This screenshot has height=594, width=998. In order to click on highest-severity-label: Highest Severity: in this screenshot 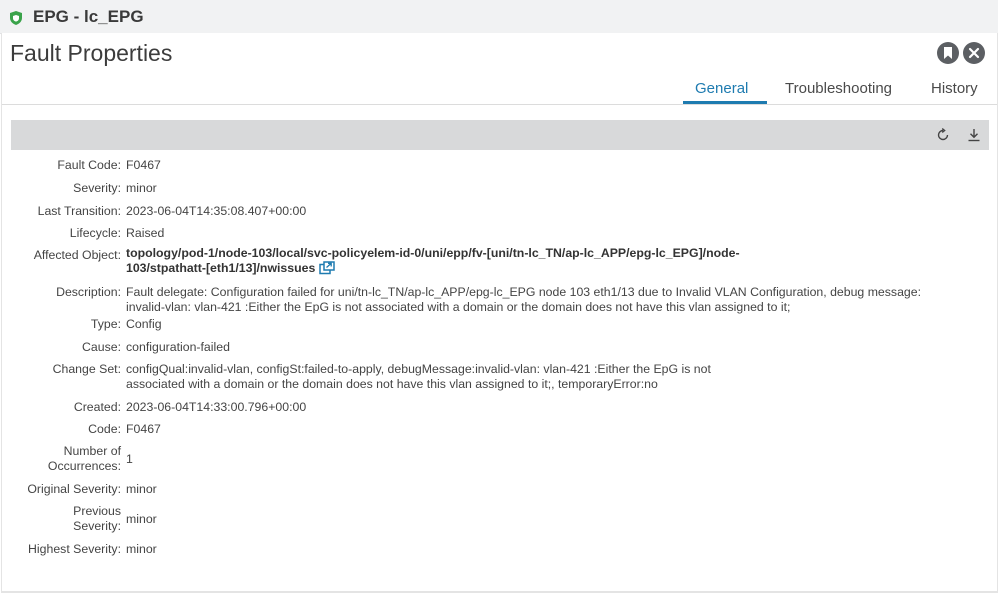, I will do `click(74, 549)`.